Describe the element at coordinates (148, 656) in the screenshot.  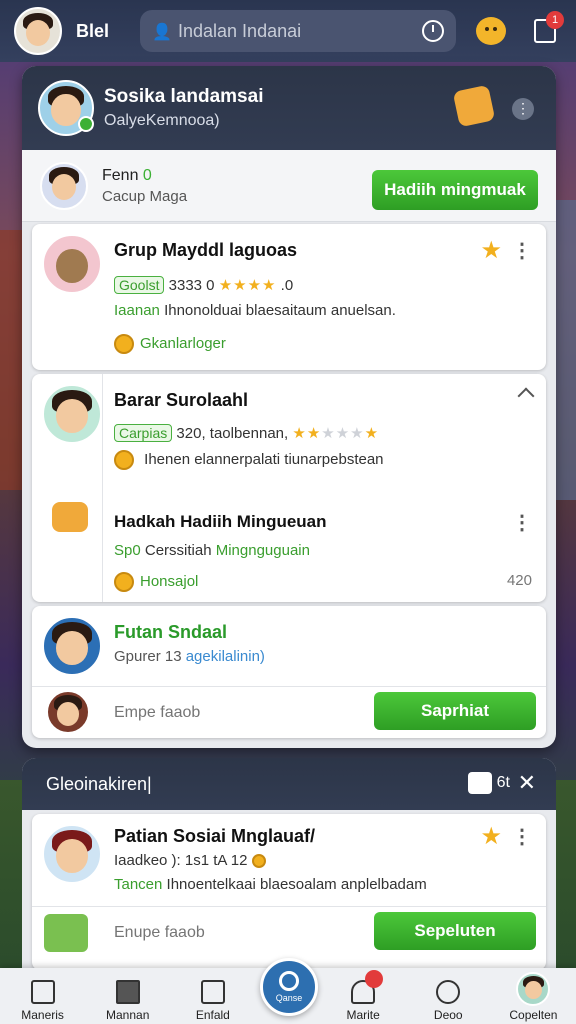
I see `chat-sub: Gpurer 13` at that location.